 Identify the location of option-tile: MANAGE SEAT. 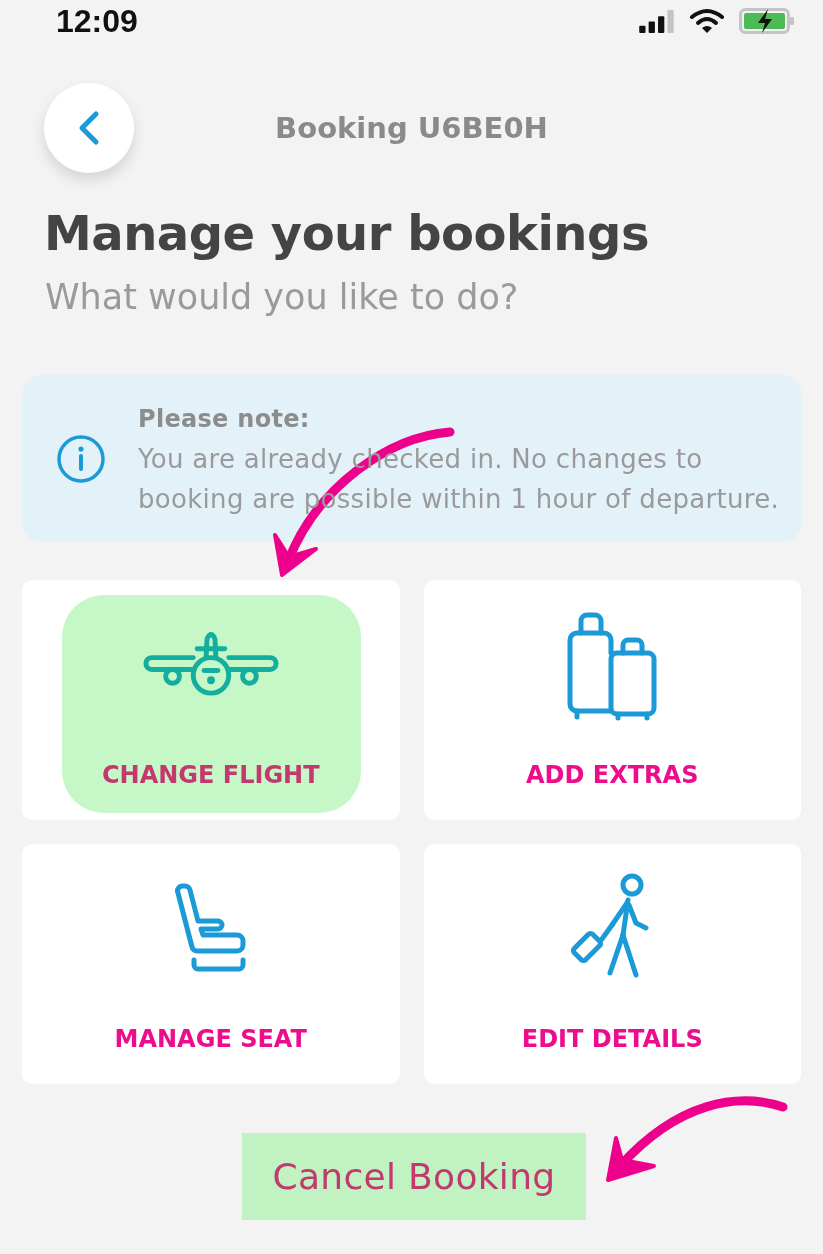
(211, 964).